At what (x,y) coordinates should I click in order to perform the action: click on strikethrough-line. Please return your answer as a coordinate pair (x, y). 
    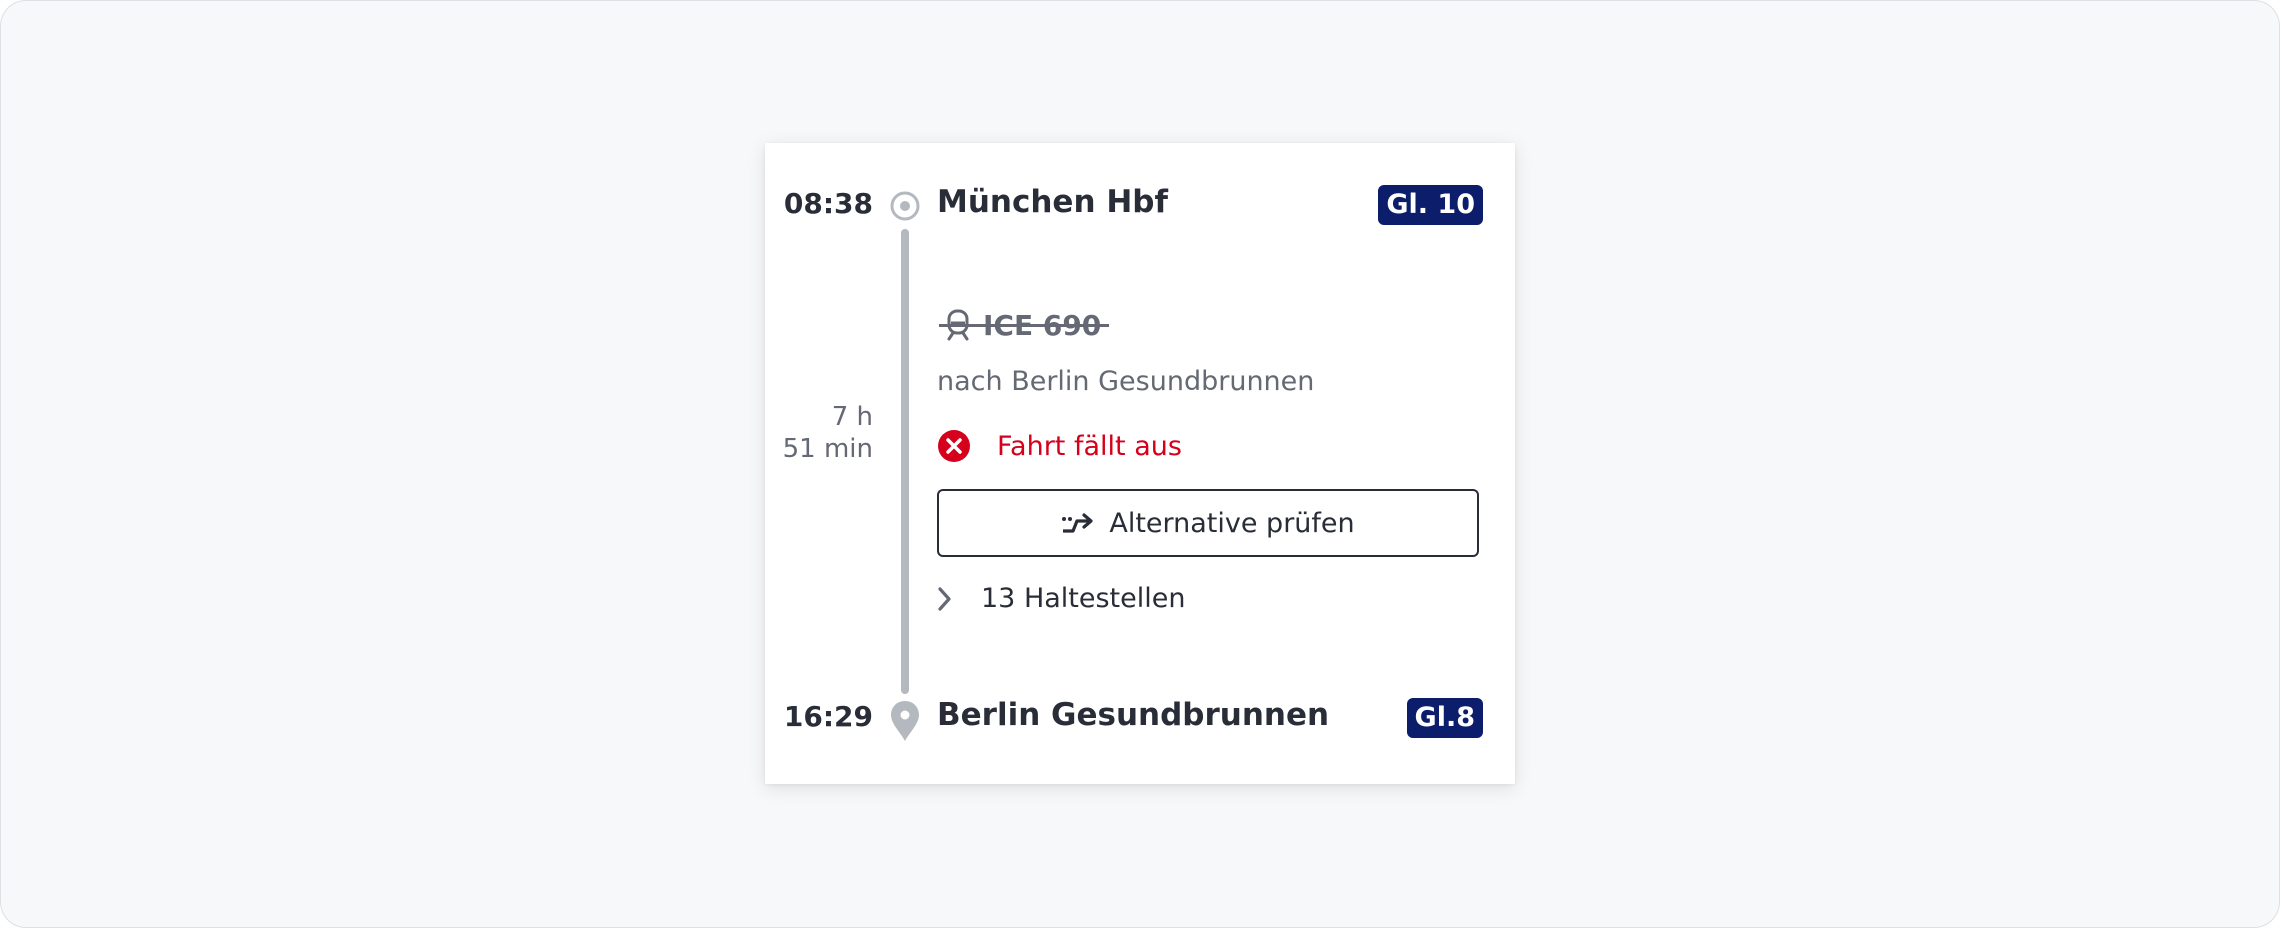
    Looking at the image, I should click on (1024, 325).